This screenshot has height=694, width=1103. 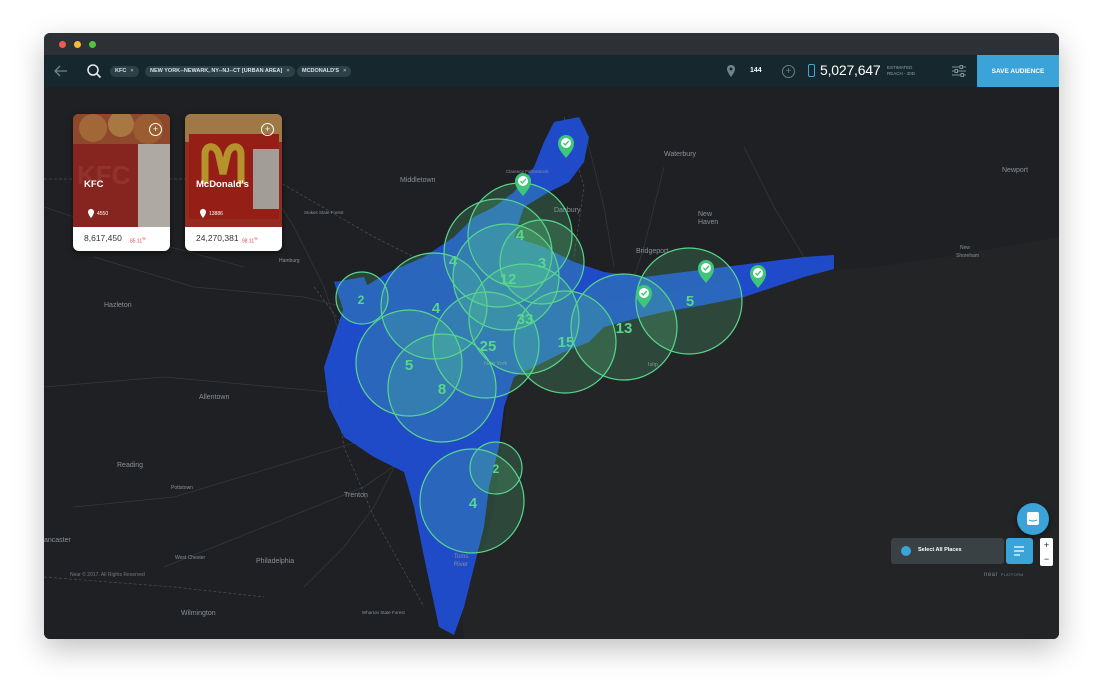 I want to click on estimated-reach-value: 5,027,647, so click(x=850, y=70).